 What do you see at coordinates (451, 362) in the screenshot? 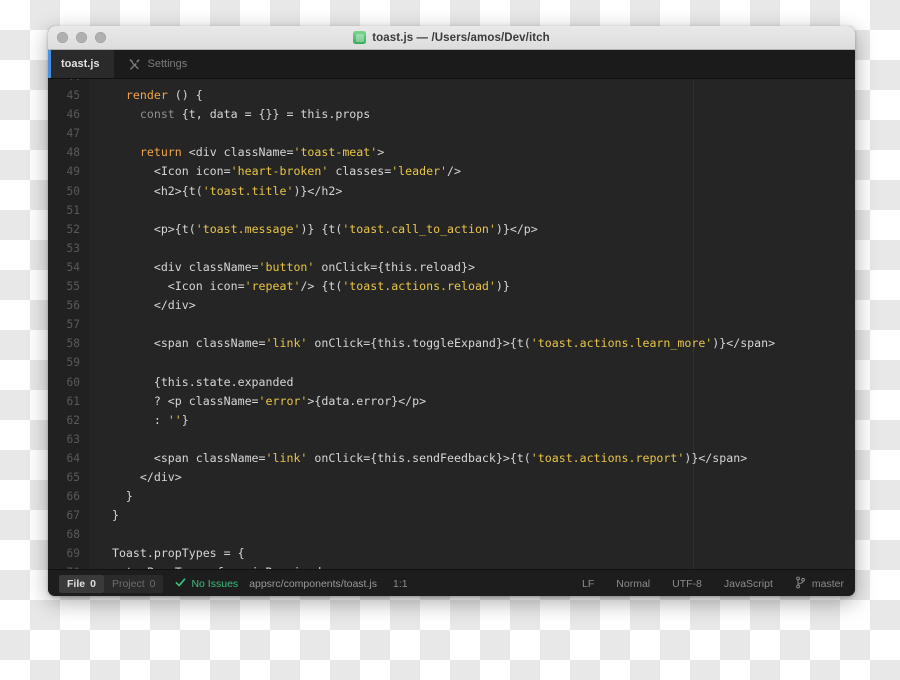
I see `code-line: 59` at bounding box center [451, 362].